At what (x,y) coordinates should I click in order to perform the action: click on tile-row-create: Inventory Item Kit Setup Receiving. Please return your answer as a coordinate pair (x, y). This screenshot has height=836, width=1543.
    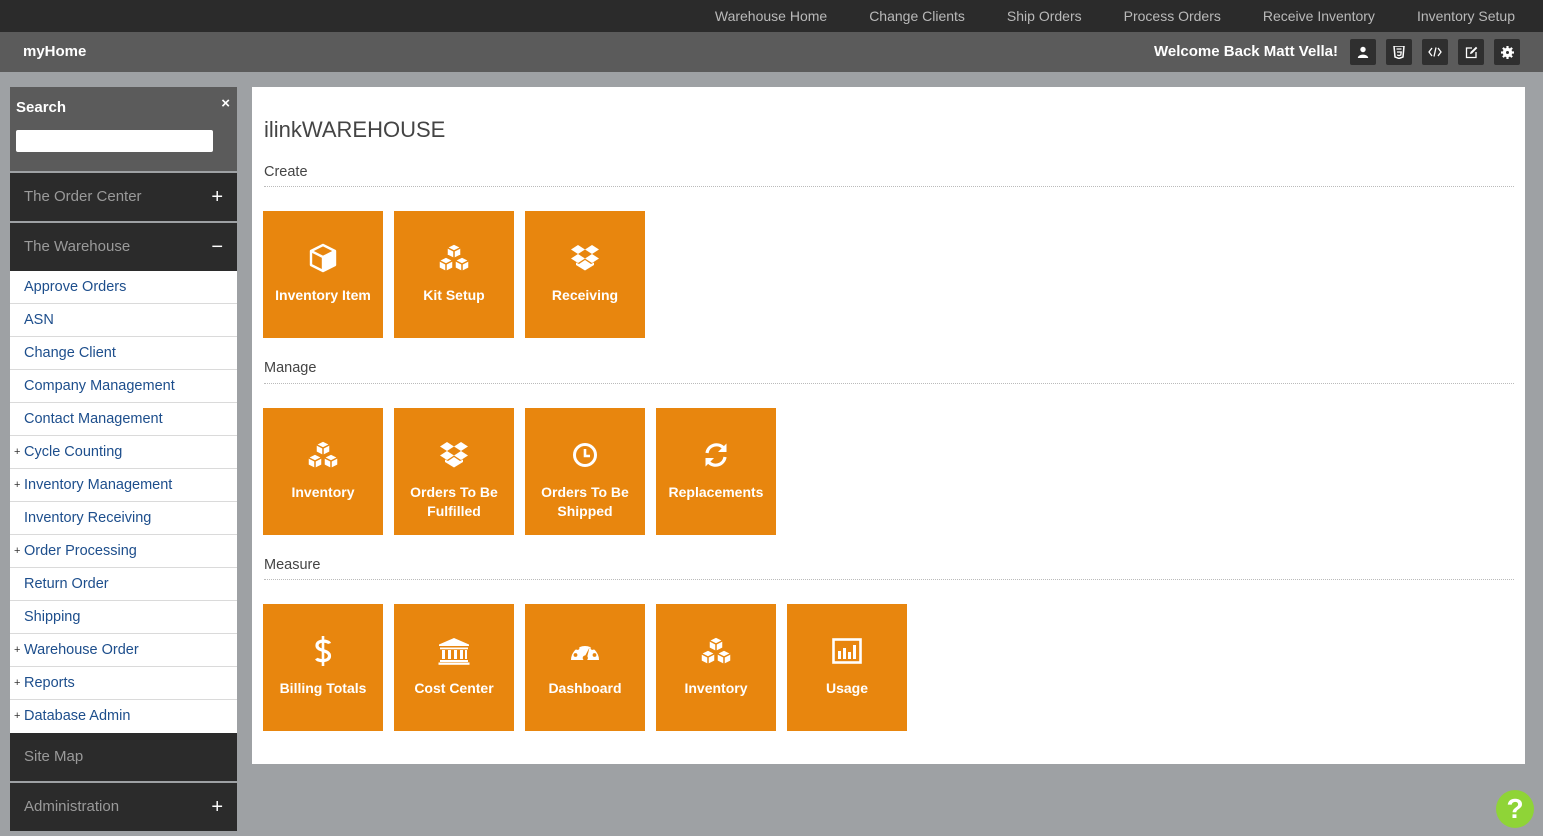
    Looking at the image, I should click on (454, 274).